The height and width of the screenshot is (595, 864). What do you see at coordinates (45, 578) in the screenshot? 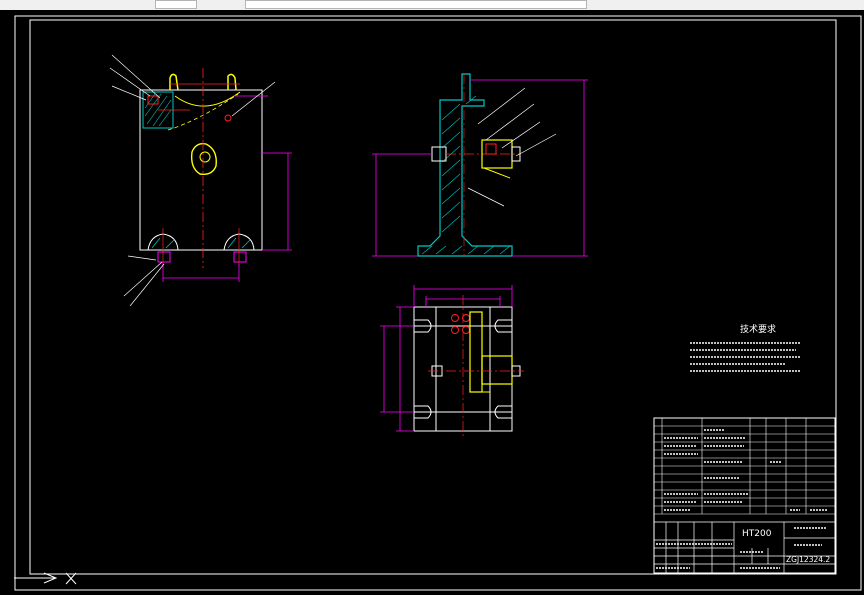
I see `ucs-axis-icon` at bounding box center [45, 578].